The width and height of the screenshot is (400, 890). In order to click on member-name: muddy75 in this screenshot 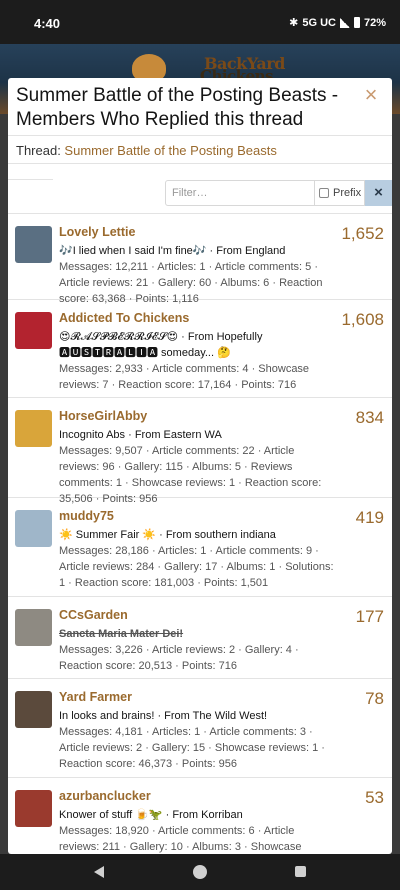, I will do `click(197, 516)`.